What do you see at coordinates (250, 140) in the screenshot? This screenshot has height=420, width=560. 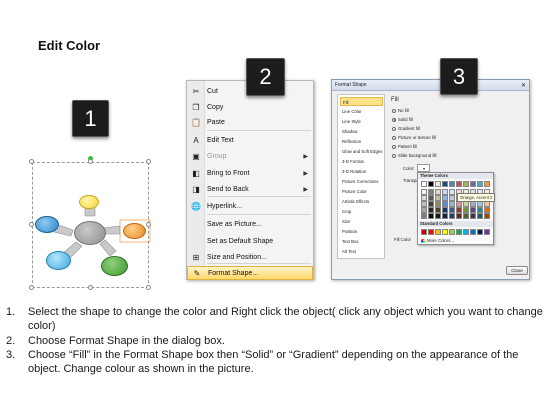 I see `menu-item-edit-text: A Edit Text` at bounding box center [250, 140].